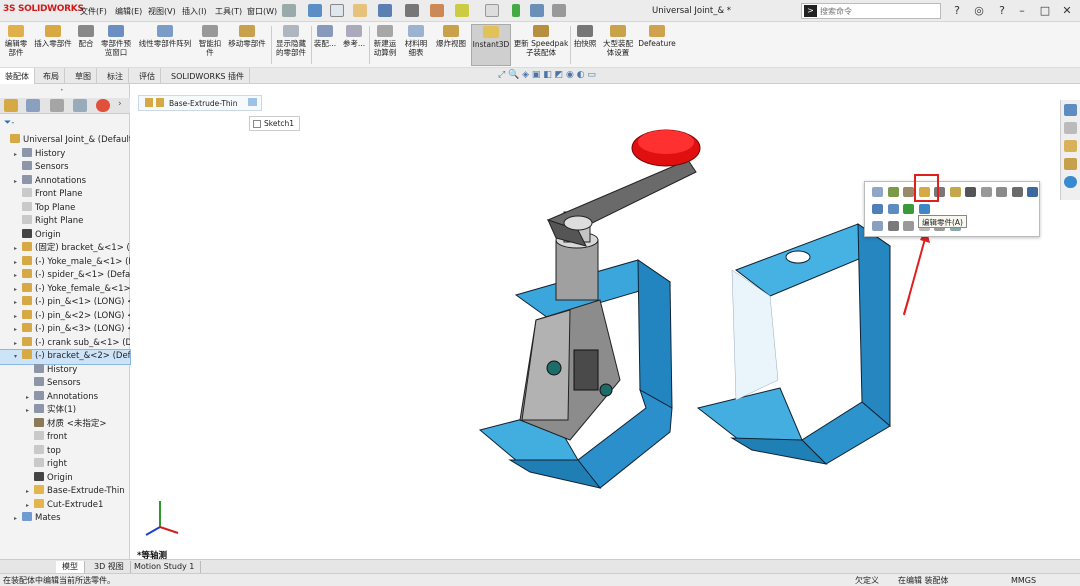 The width and height of the screenshot is (1080, 586). What do you see at coordinates (9, 123) in the screenshot?
I see `filter-icon: ⏷-` at bounding box center [9, 123].